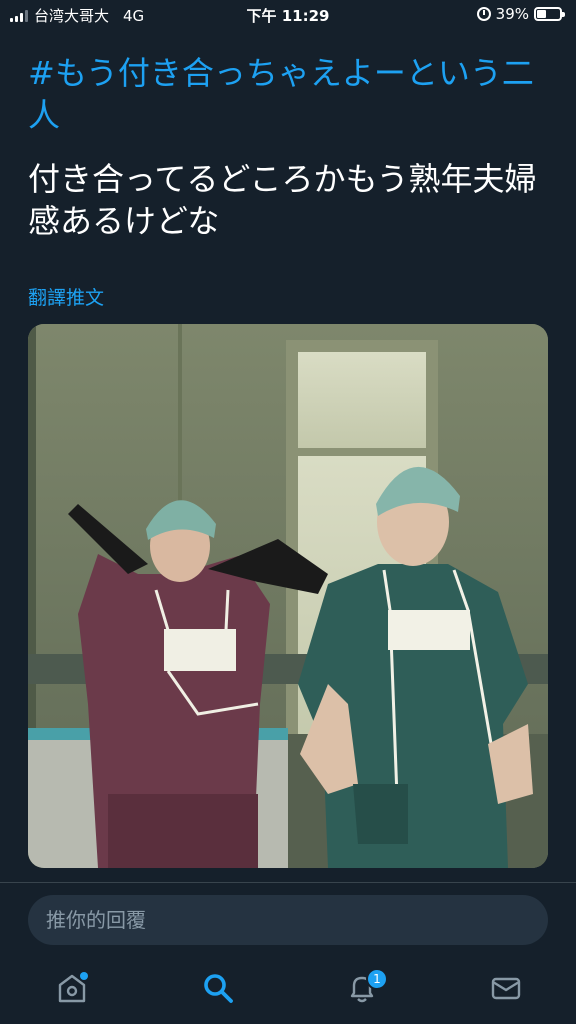  I want to click on bottom-tab-bar: 1, so click(288, 989).